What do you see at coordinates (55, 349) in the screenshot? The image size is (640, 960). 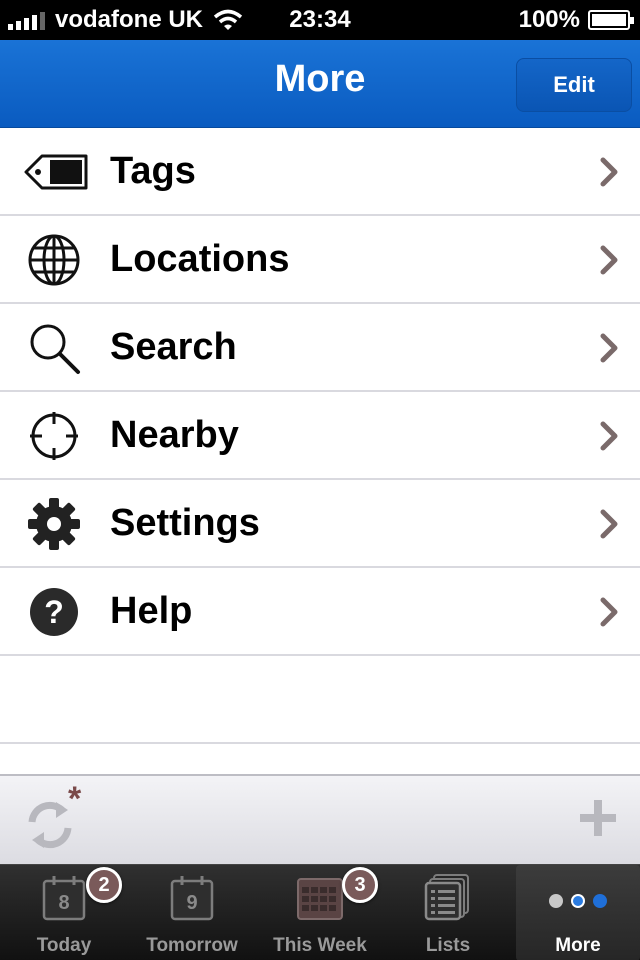 I see `search-icon` at bounding box center [55, 349].